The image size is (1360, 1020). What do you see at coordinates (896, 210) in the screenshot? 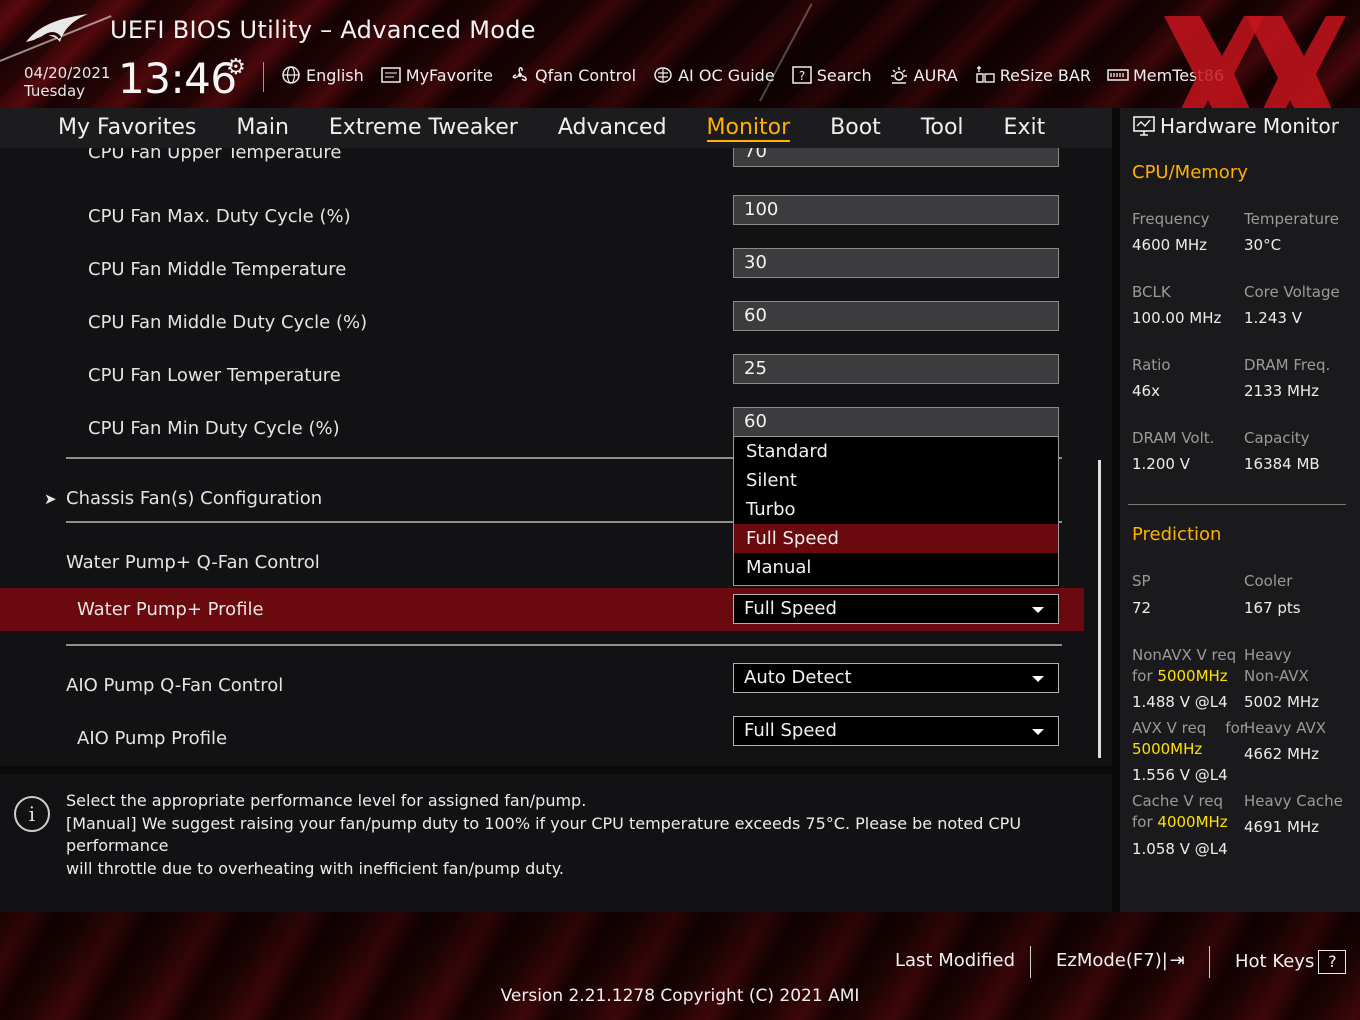
I see `max-duty-input: 100` at bounding box center [896, 210].